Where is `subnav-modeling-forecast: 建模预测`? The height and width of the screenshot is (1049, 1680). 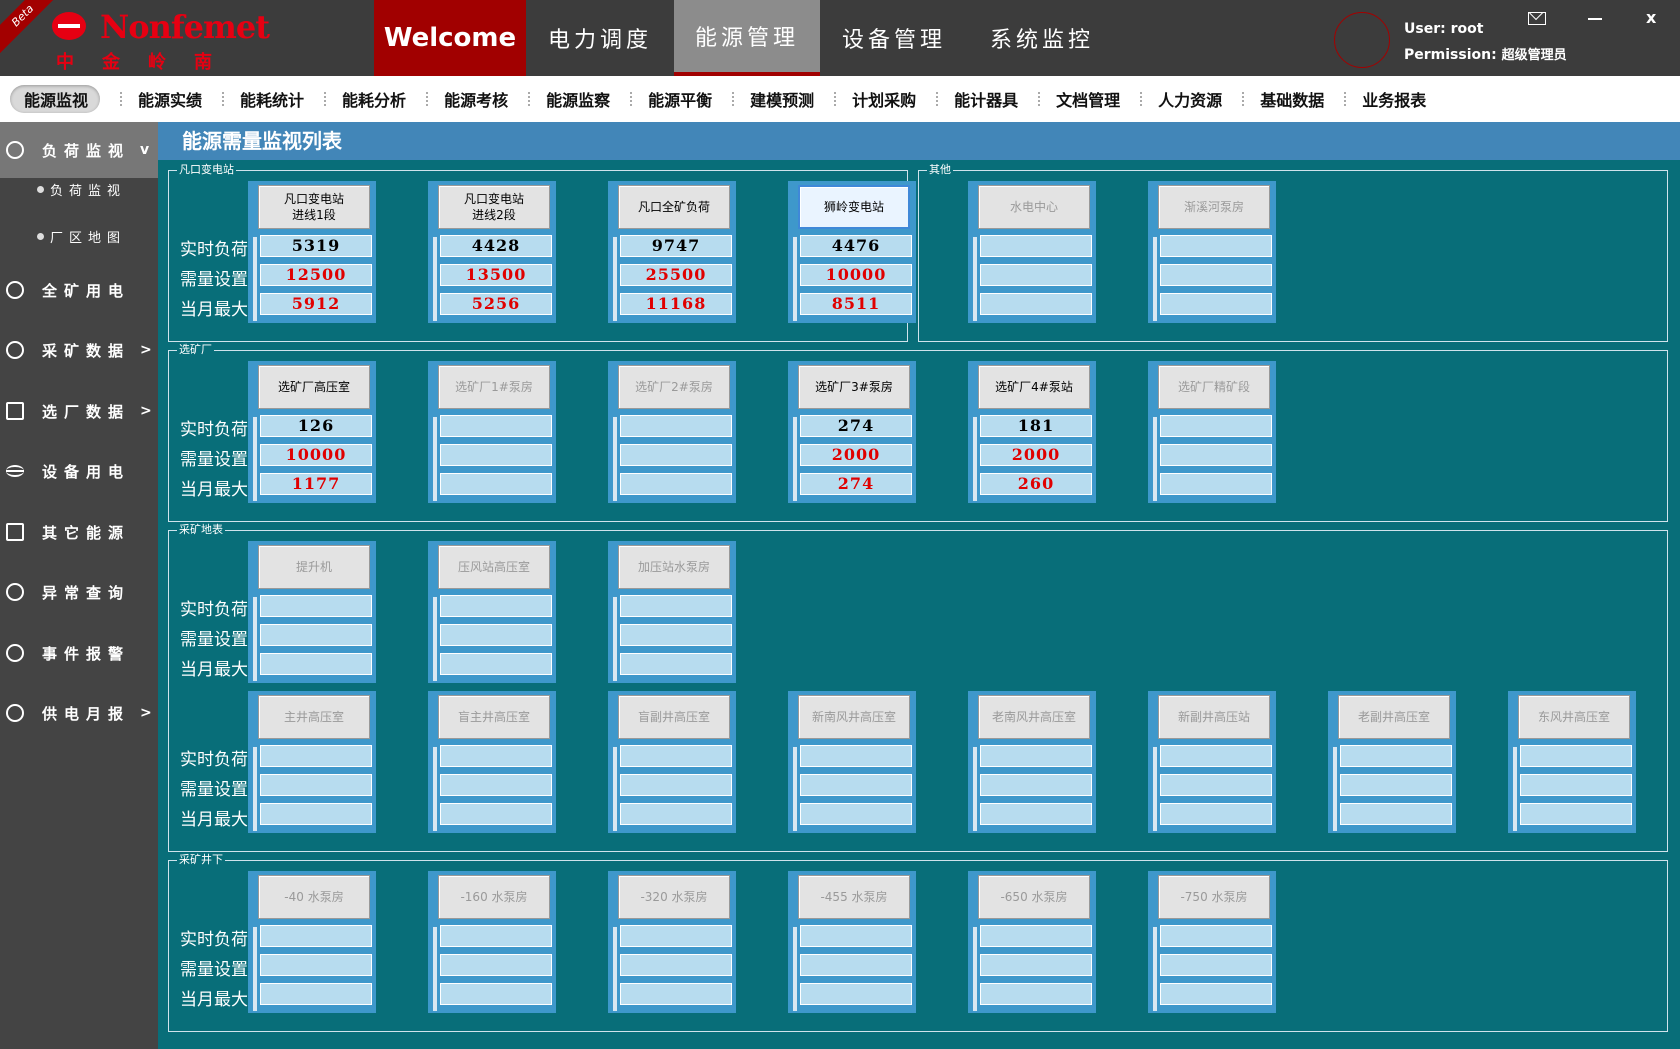 subnav-modeling-forecast: 建模预测 is located at coordinates (773, 99).